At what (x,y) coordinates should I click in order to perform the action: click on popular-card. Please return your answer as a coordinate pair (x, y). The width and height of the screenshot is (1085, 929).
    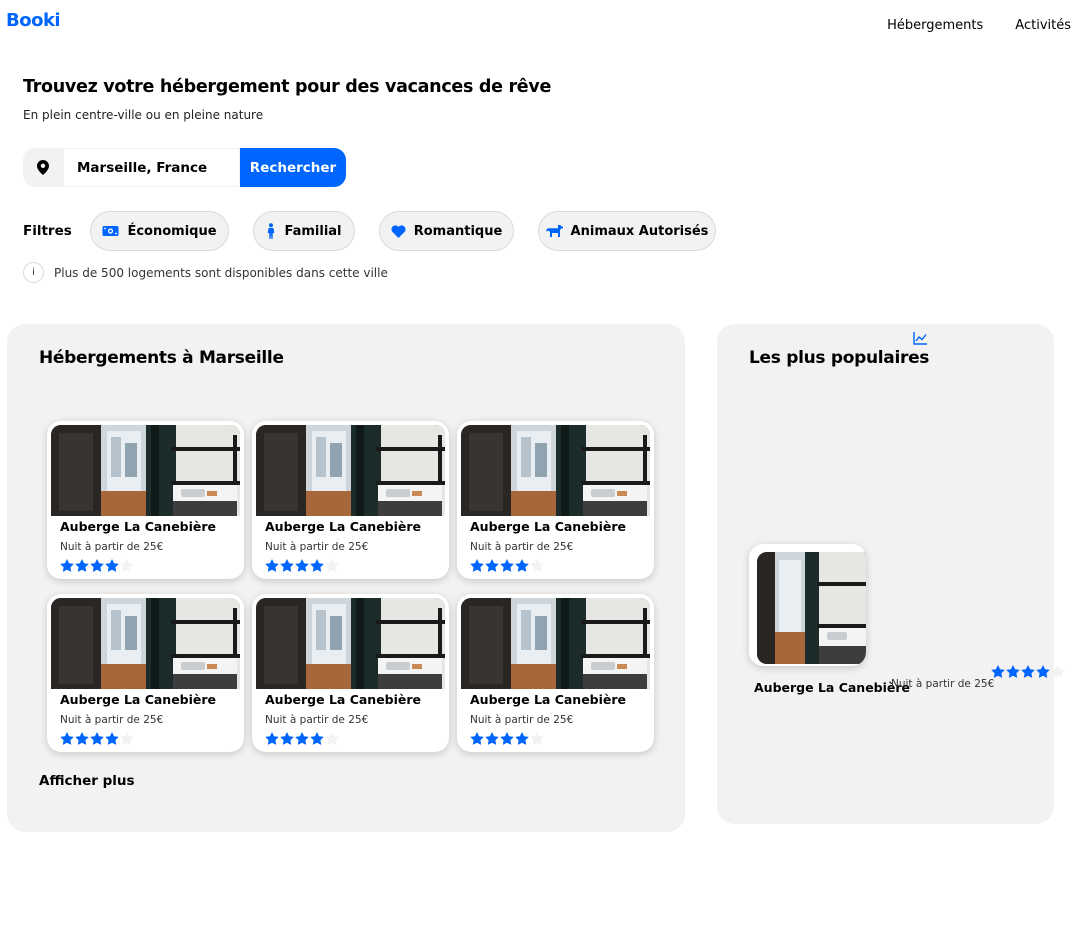
    Looking at the image, I should click on (807, 605).